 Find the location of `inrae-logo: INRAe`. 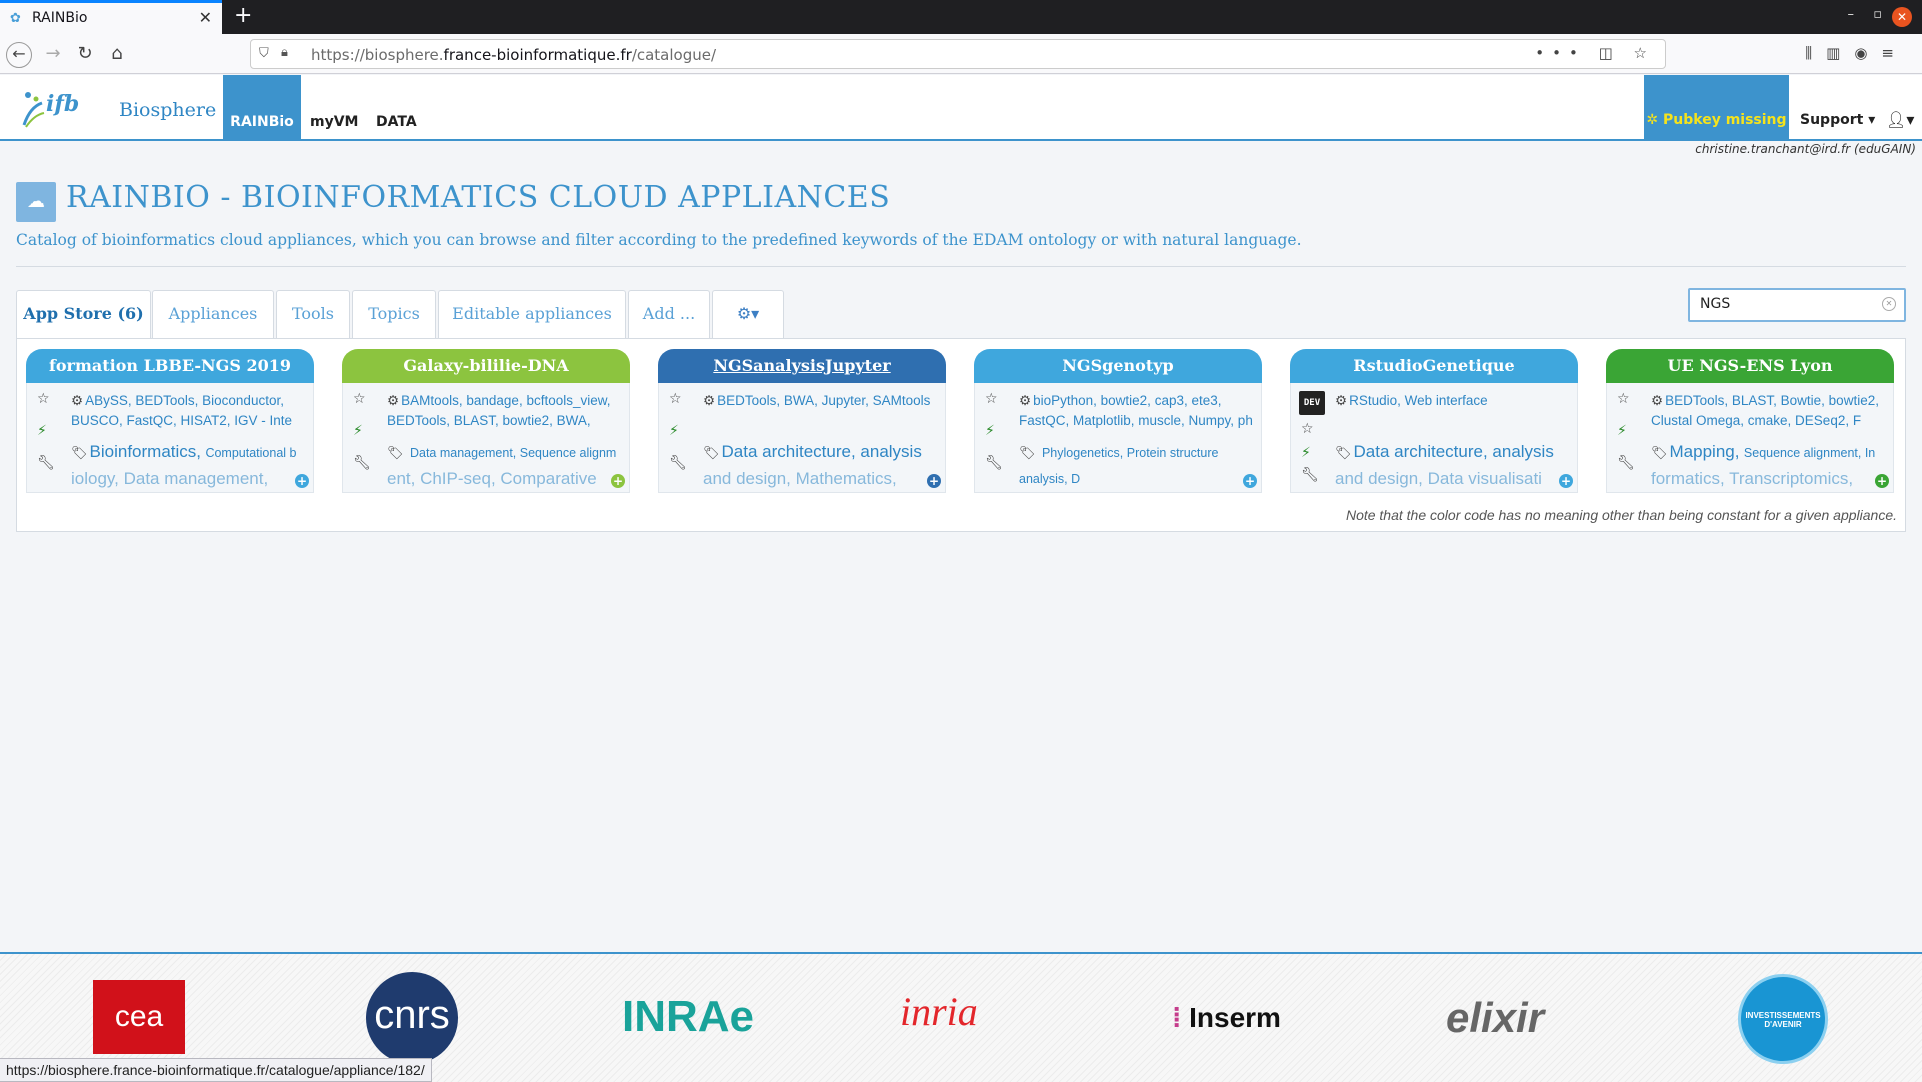

inrae-logo: INRAe is located at coordinates (688, 1017).